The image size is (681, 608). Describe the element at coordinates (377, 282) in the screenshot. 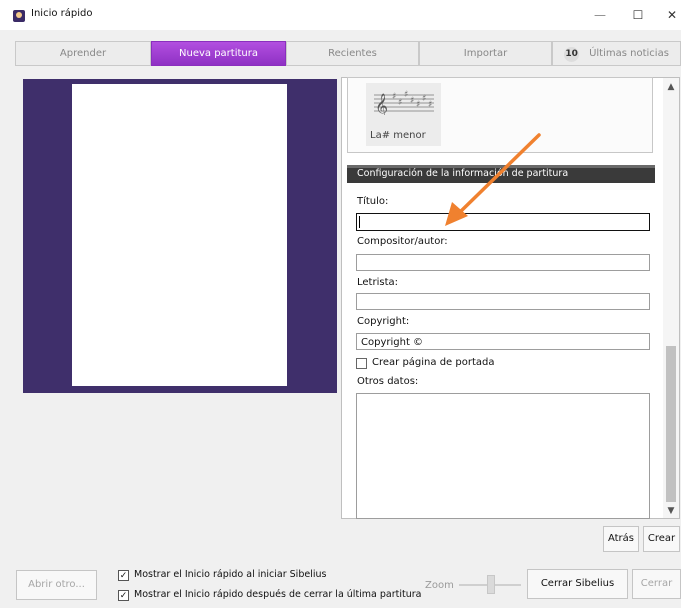

I see `lyricist-label: Letrista:` at that location.